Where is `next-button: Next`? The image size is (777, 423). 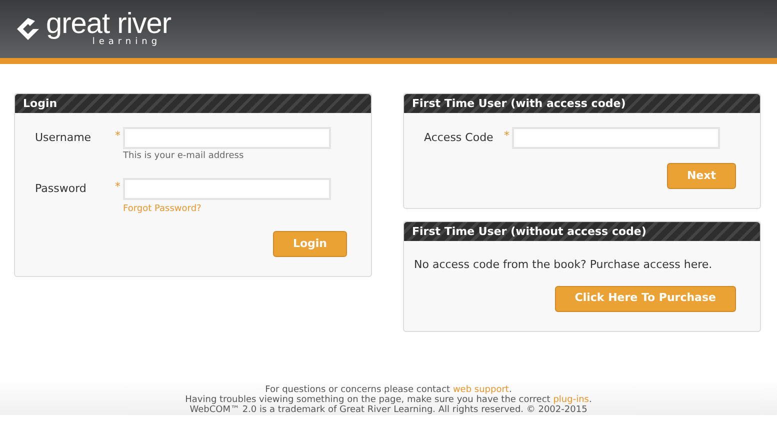
next-button: Next is located at coordinates (701, 176).